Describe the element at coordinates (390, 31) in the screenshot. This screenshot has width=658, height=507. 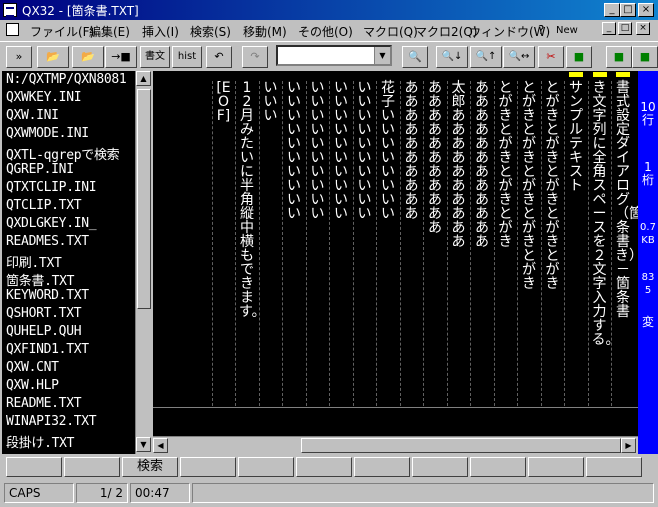
I see `menu-macro: マクロ(Q)` at that location.